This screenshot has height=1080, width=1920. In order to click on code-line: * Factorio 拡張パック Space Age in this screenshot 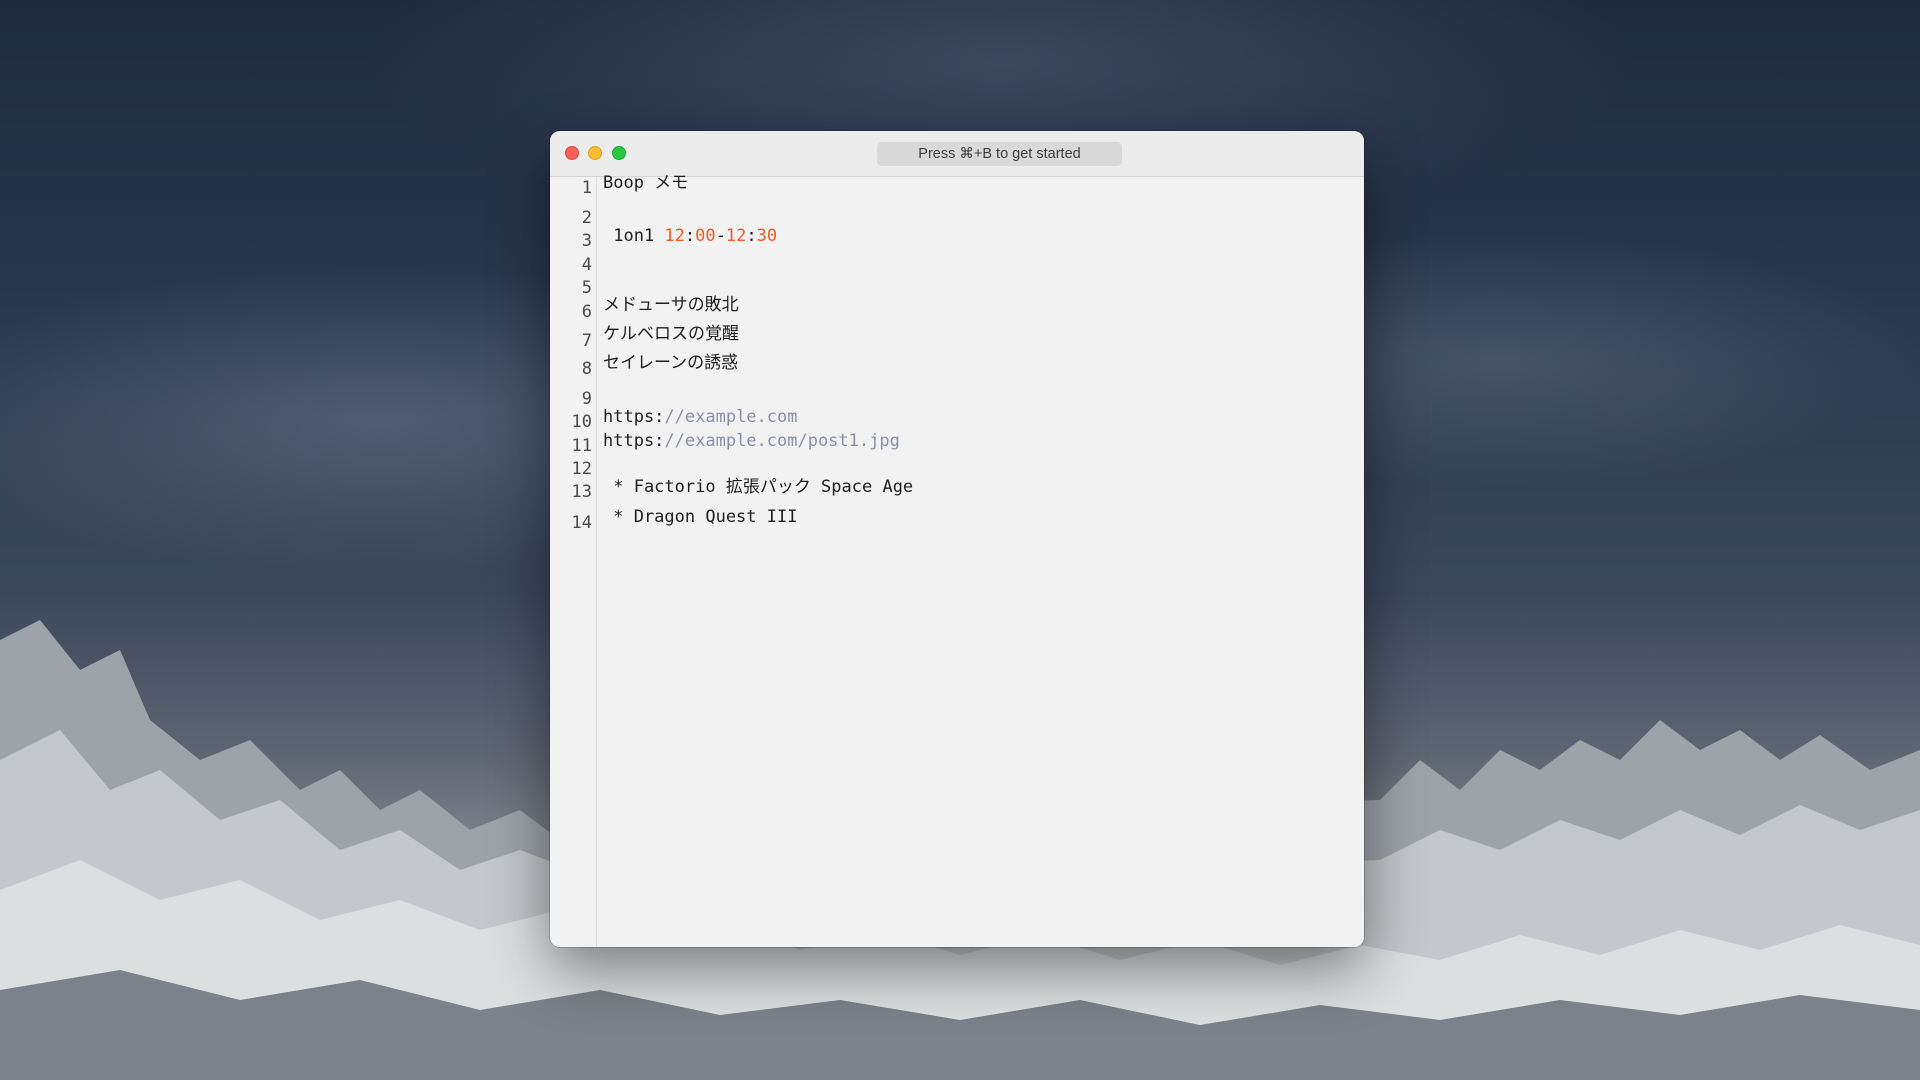, I will do `click(758, 487)`.